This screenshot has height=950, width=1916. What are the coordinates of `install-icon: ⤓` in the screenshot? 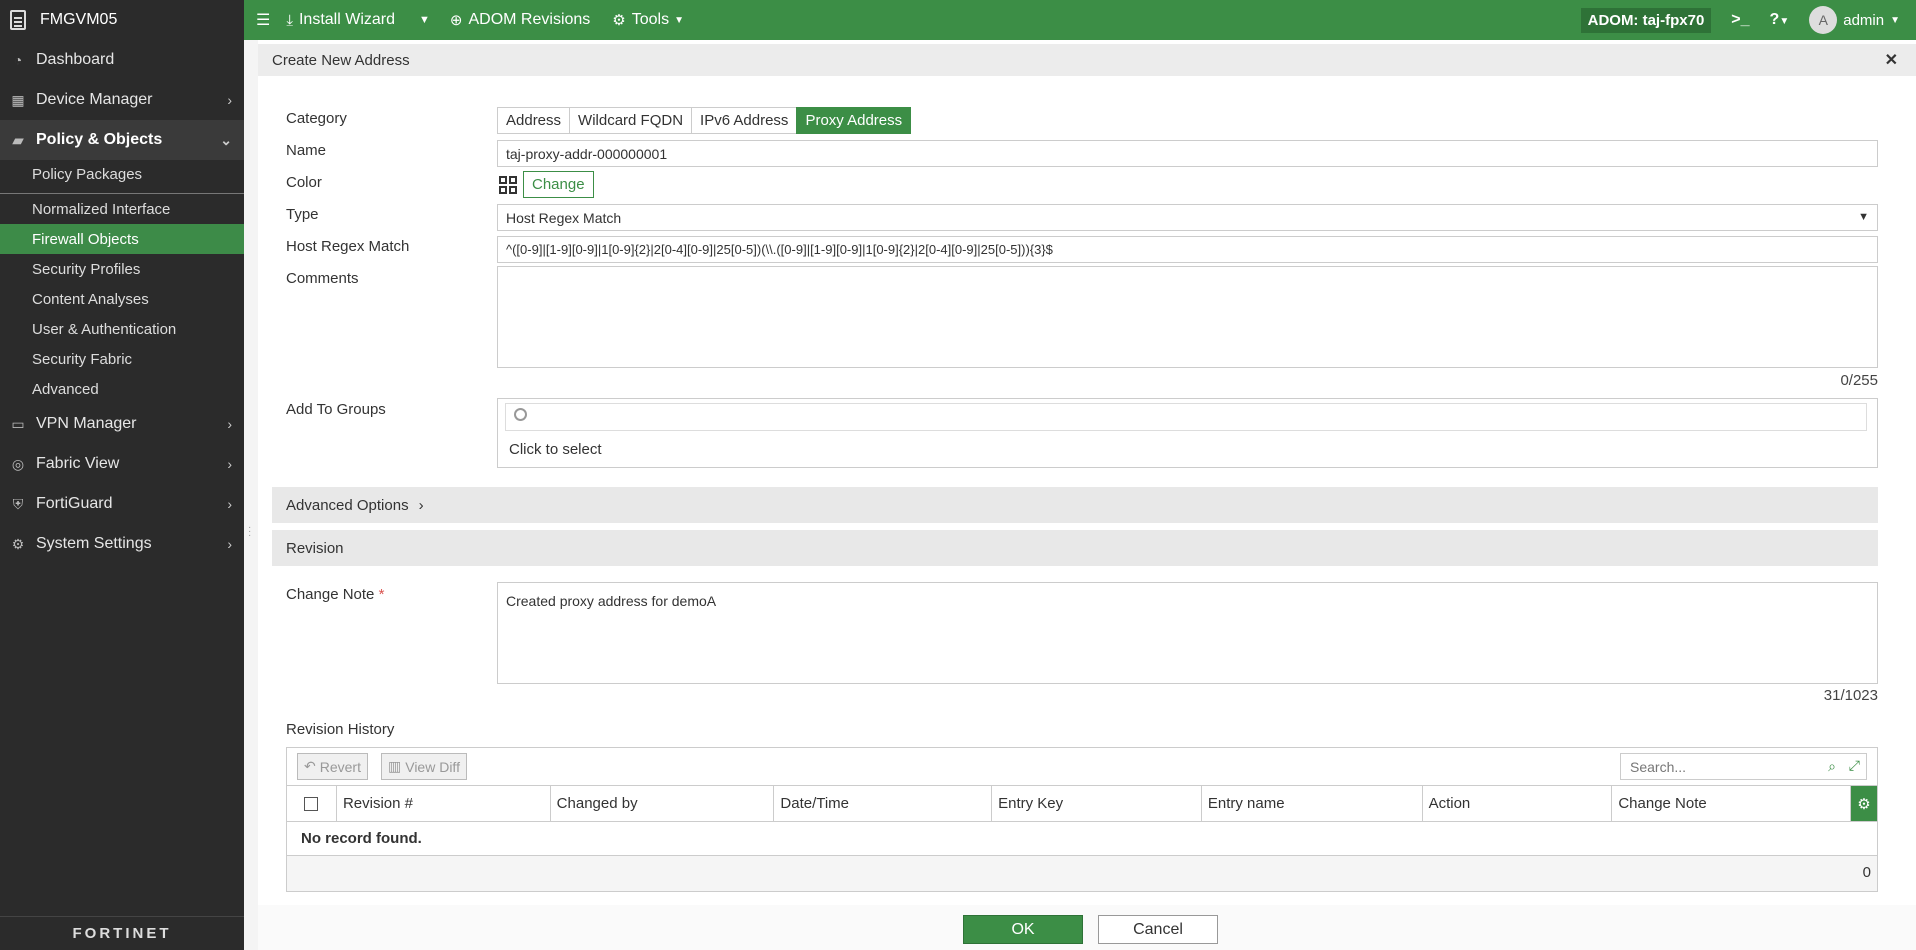 It's located at (289, 20).